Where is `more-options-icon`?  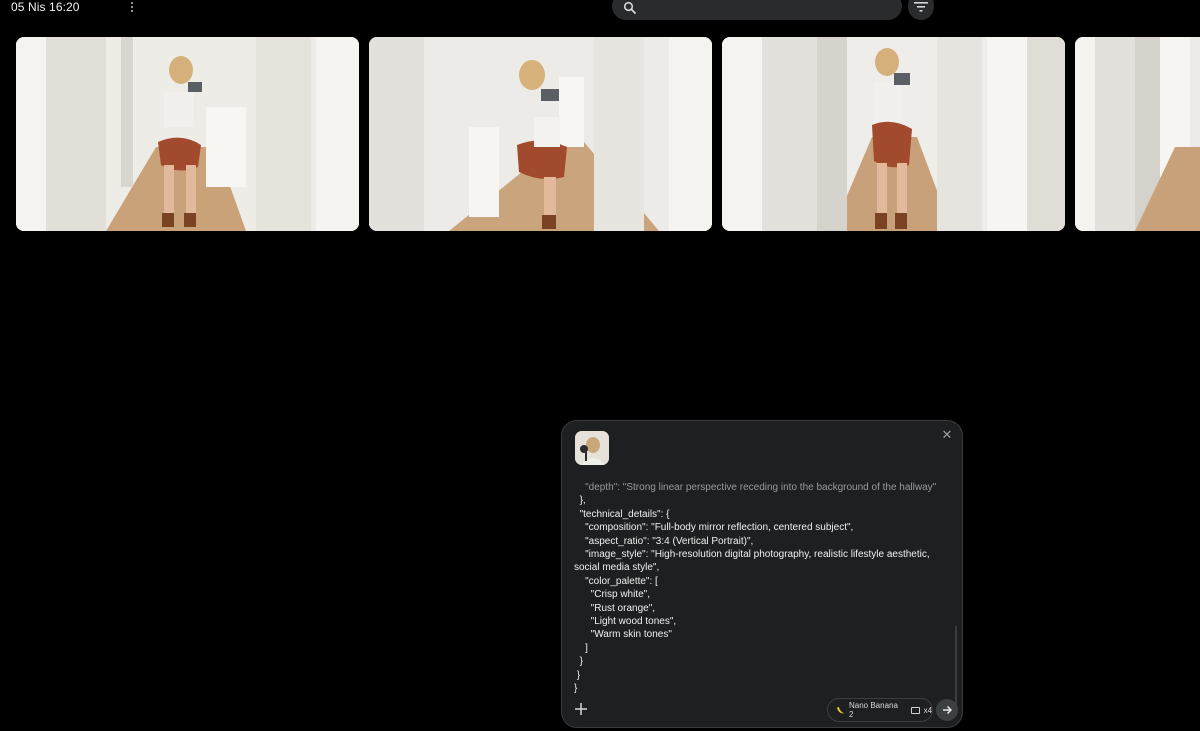 more-options-icon is located at coordinates (132, 7).